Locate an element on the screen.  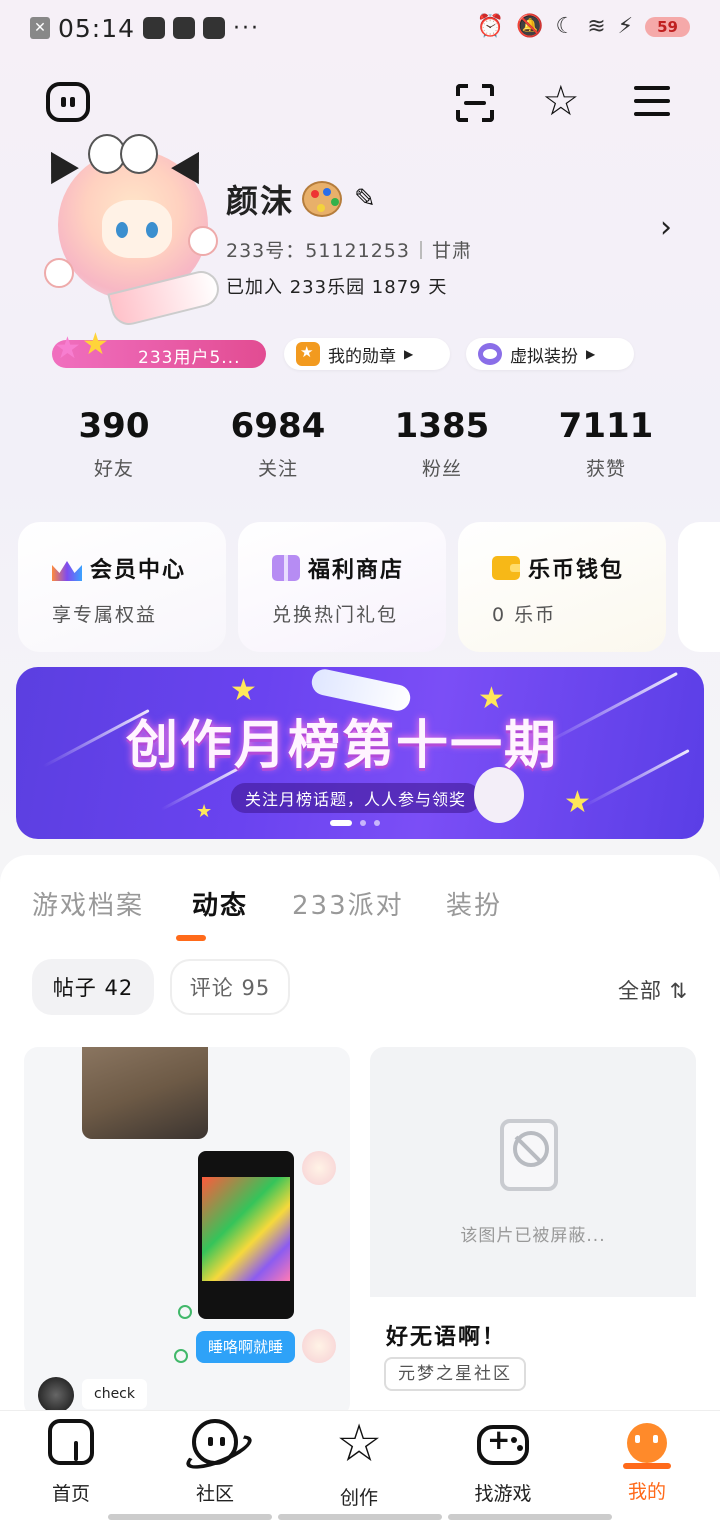
close-notification-icon: ✕ is located at coordinates (40, 28).